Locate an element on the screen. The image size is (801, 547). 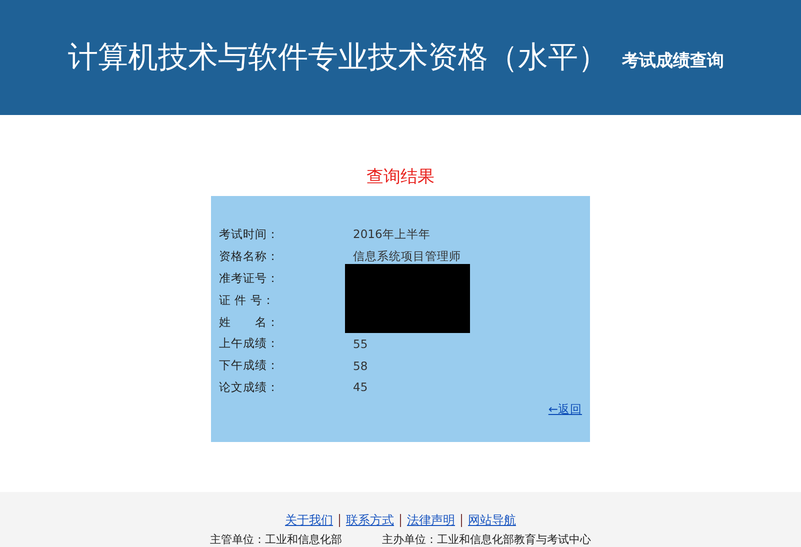
field-label: 下午成绩： is located at coordinates (249, 366).